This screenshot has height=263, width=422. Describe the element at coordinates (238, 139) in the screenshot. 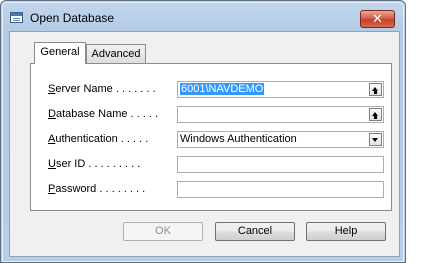

I see `authentication-value: Windows Authentication` at that location.